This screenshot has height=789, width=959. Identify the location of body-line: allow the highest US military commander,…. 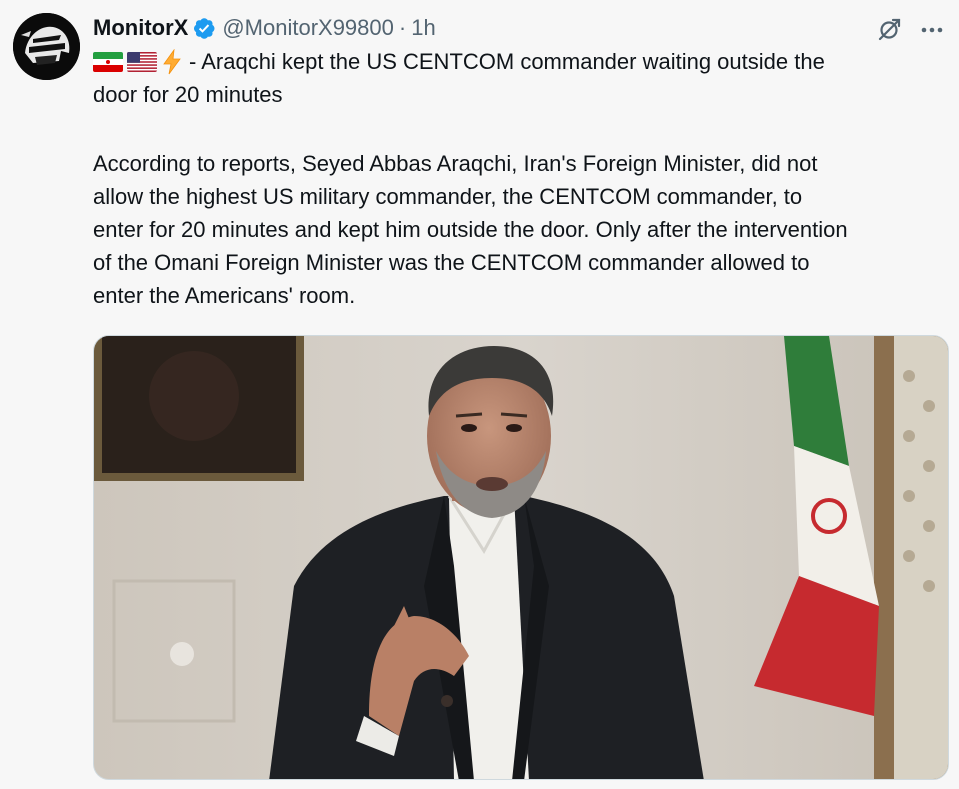
(448, 196).